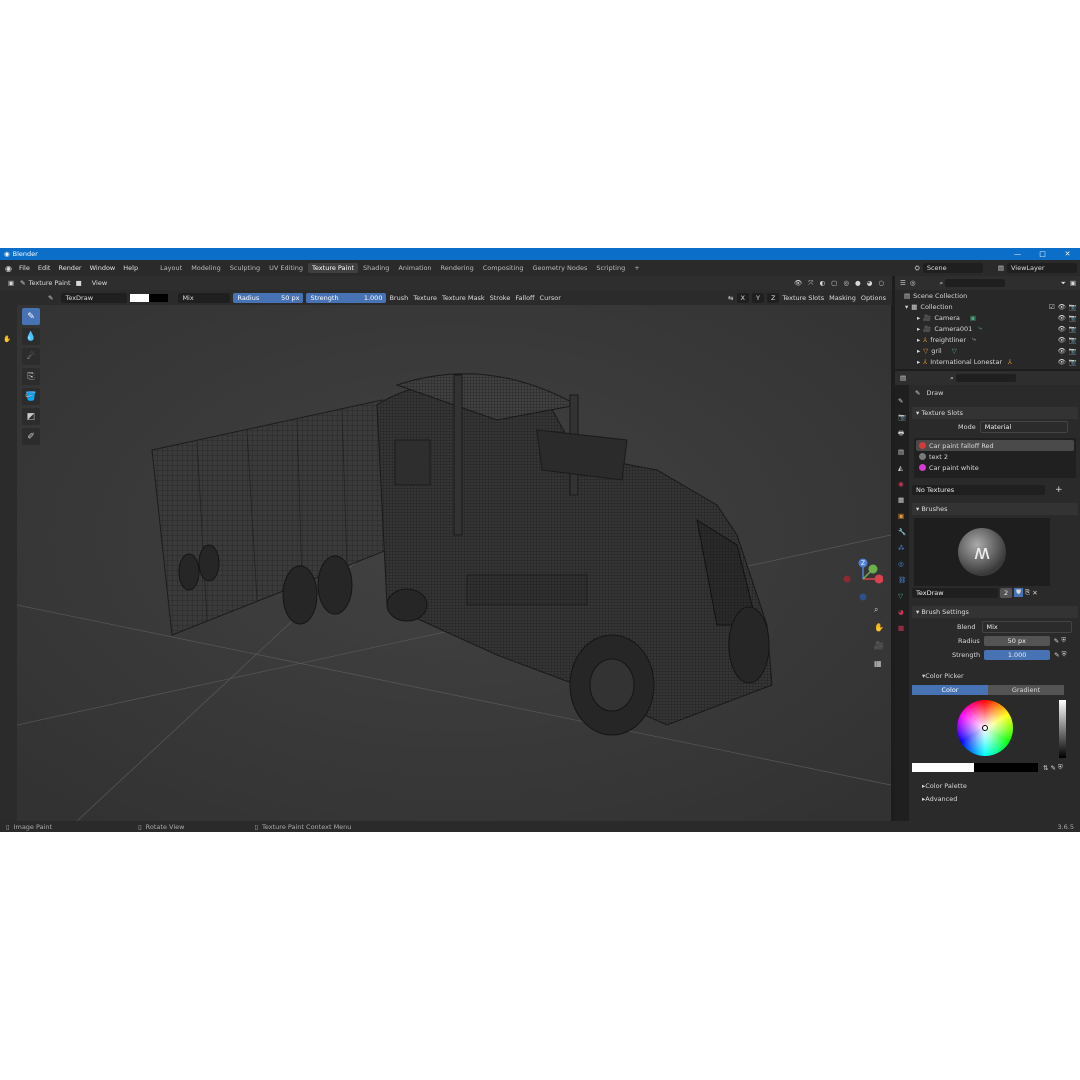 The height and width of the screenshot is (1080, 1080). What do you see at coordinates (881, 283) in the screenshot?
I see `rendered-shading-icon: ○` at bounding box center [881, 283].